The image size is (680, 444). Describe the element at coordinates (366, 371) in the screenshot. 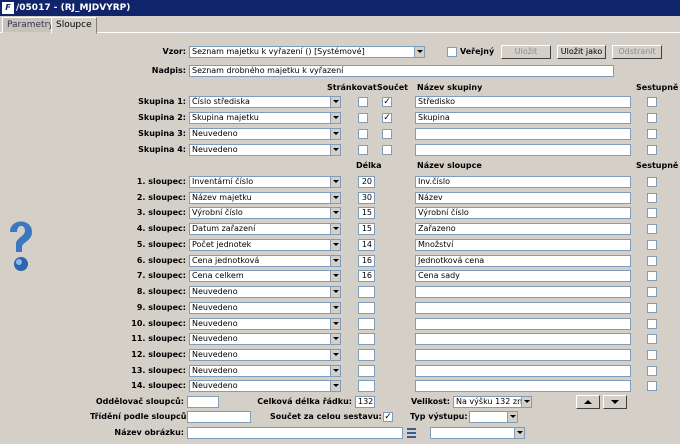

I see `column-13-length-input` at that location.